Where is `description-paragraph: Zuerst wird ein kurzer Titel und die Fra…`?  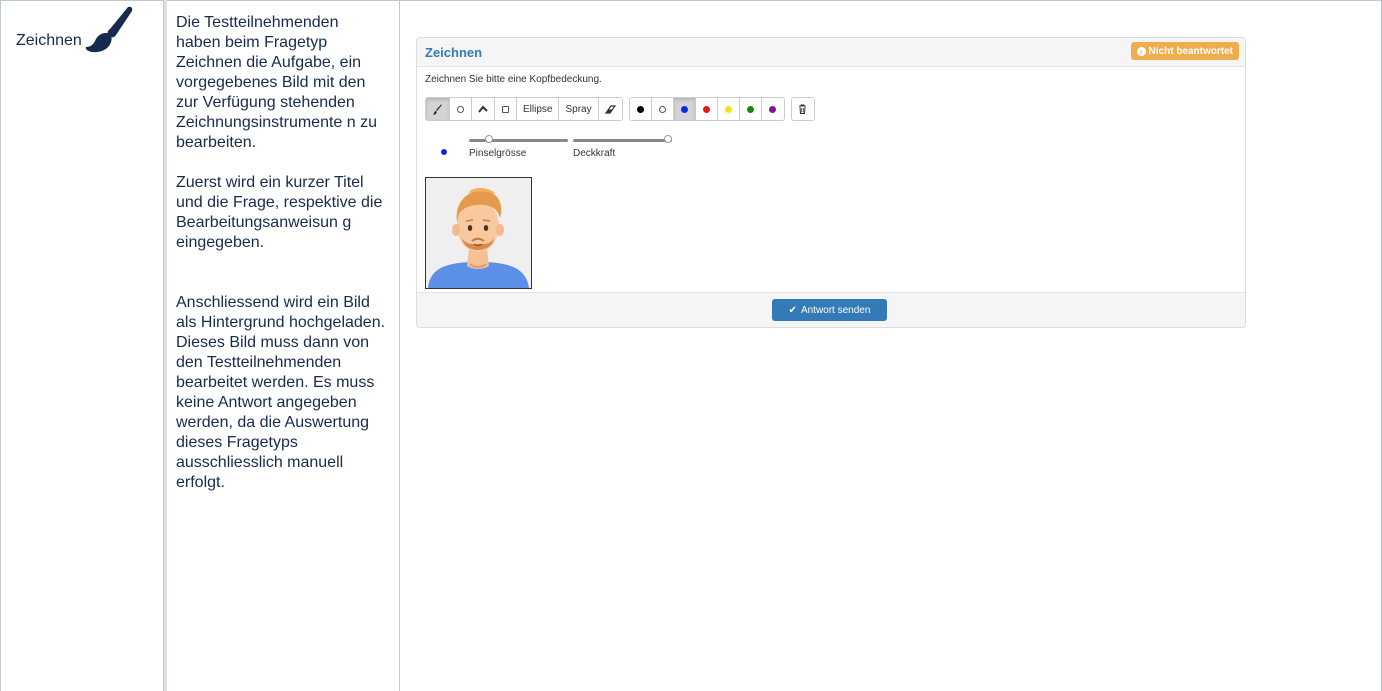 description-paragraph: Zuerst wird ein kurzer Titel und die Fra… is located at coordinates (279, 212).